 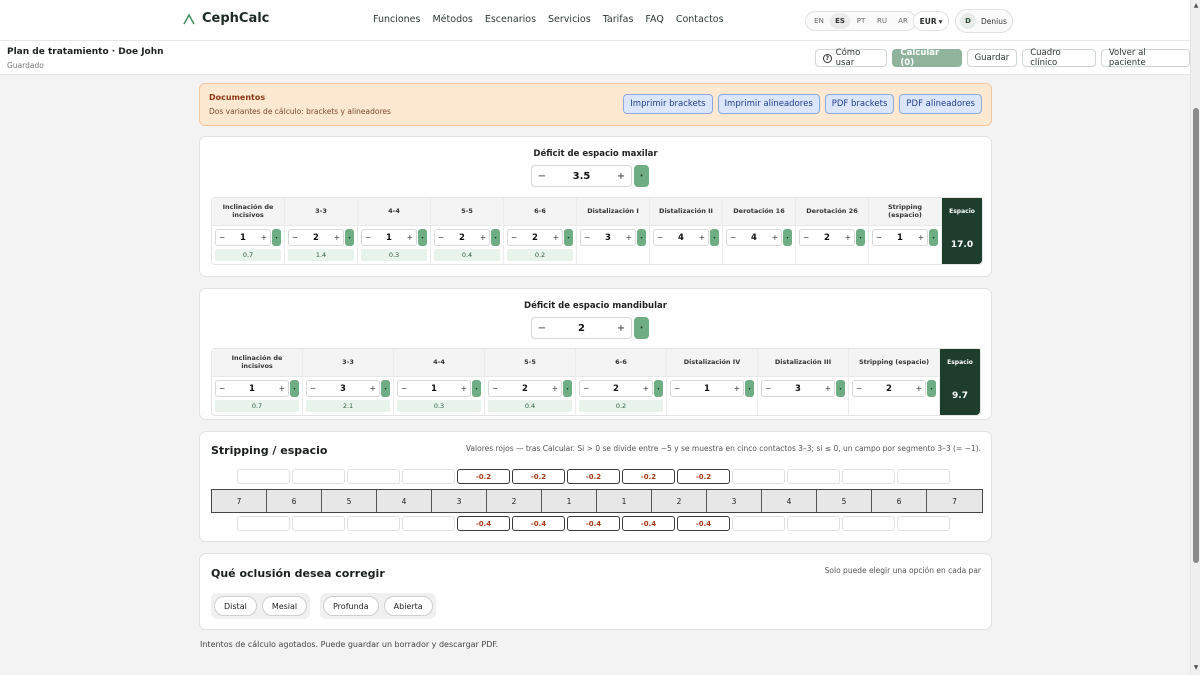 What do you see at coordinates (235, 606) in the screenshot?
I see `option-distal: Distal` at bounding box center [235, 606].